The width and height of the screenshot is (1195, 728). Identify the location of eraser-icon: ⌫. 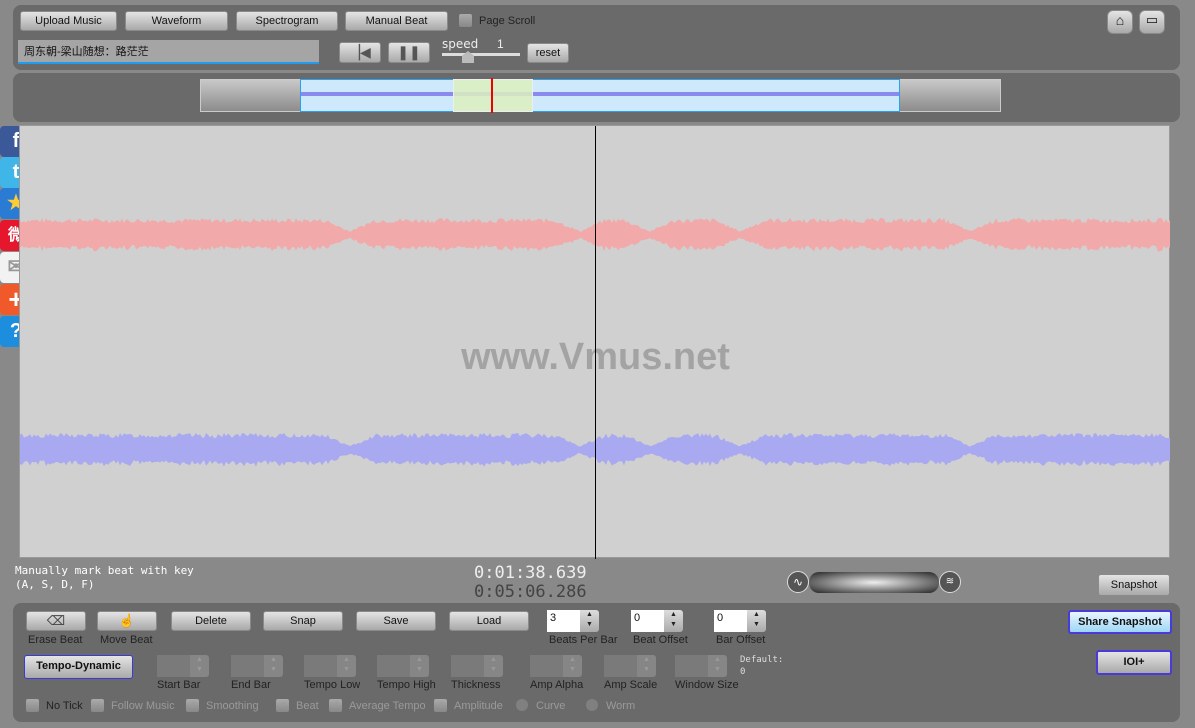
(56, 620).